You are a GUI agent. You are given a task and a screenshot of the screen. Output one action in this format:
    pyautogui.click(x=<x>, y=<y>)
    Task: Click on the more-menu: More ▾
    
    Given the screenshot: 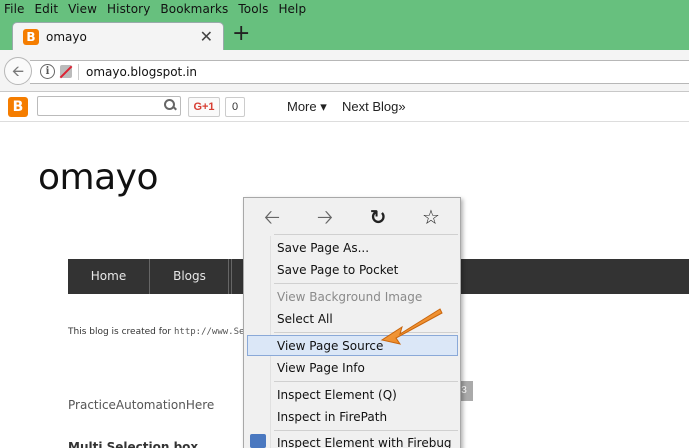 What is the action you would take?
    pyautogui.click(x=307, y=107)
    